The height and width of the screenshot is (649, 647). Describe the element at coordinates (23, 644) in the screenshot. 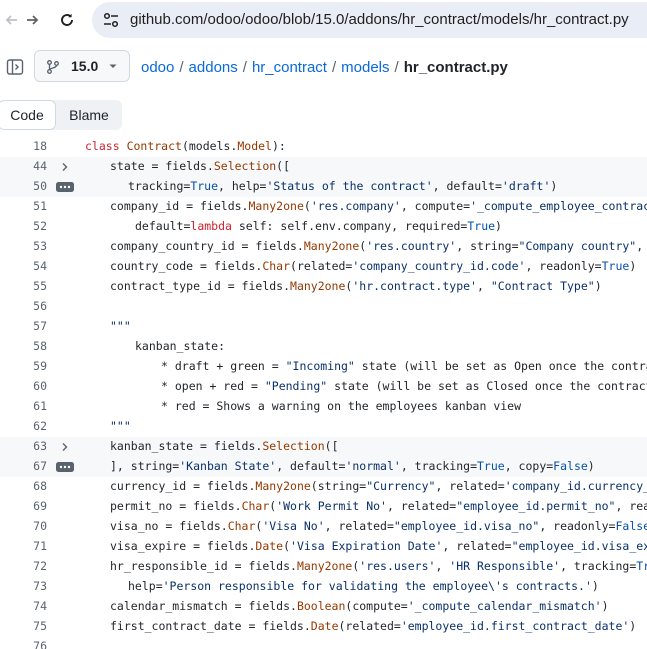

I see `line-number: 76` at that location.